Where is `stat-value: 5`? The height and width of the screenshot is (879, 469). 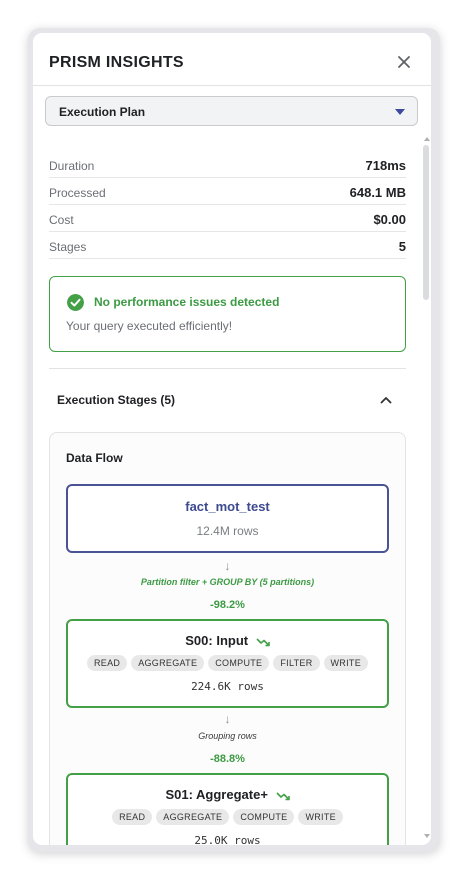 stat-value: 5 is located at coordinates (402, 246).